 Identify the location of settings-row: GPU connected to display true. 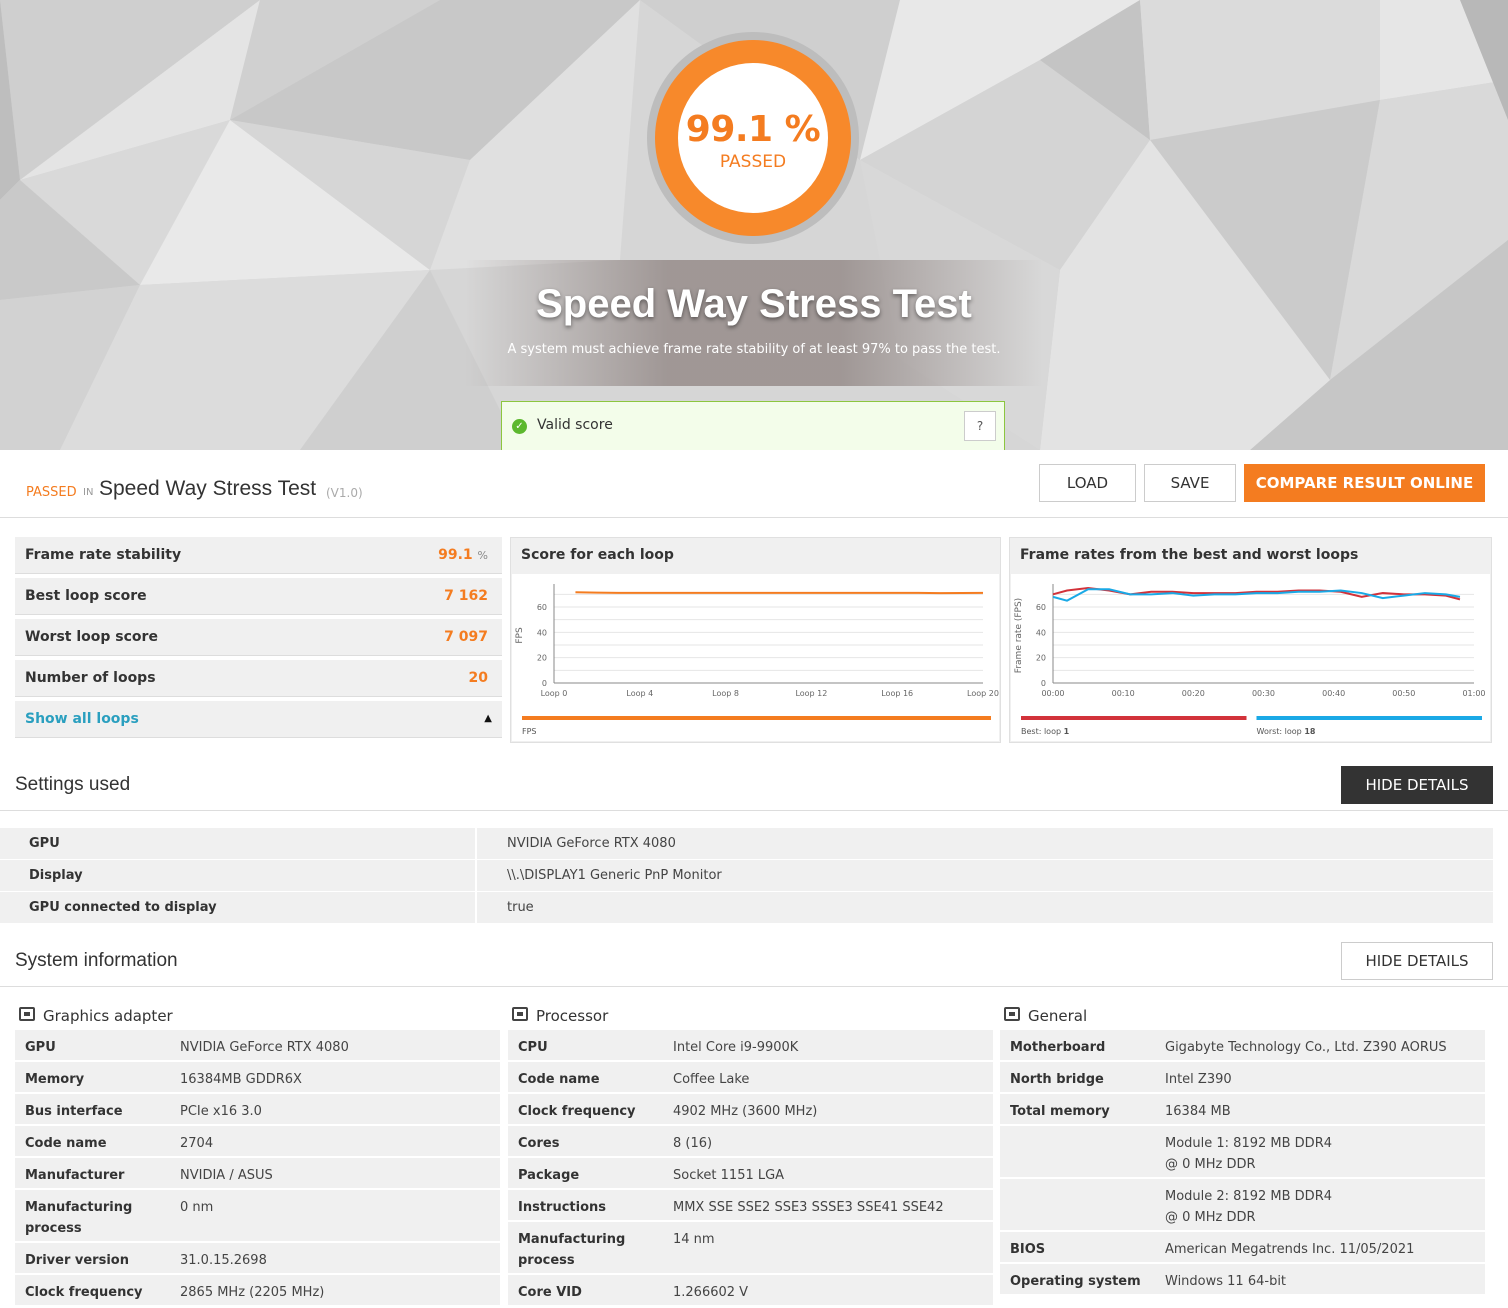
(746, 907).